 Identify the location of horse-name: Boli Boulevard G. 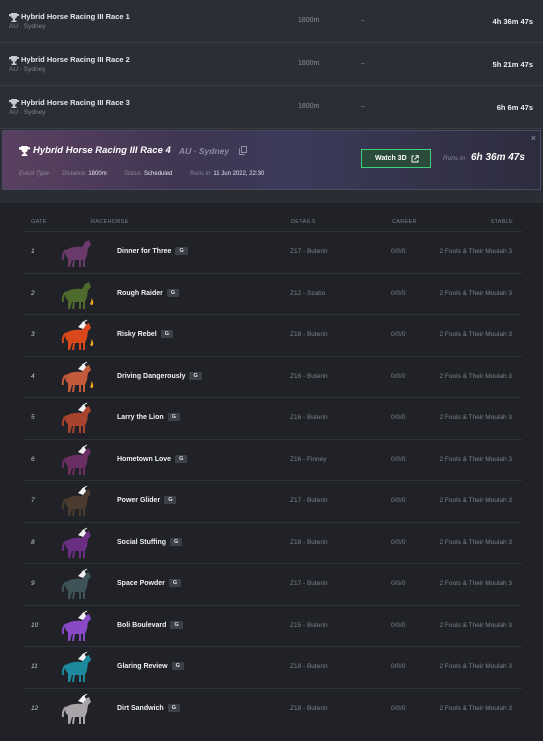
(150, 624).